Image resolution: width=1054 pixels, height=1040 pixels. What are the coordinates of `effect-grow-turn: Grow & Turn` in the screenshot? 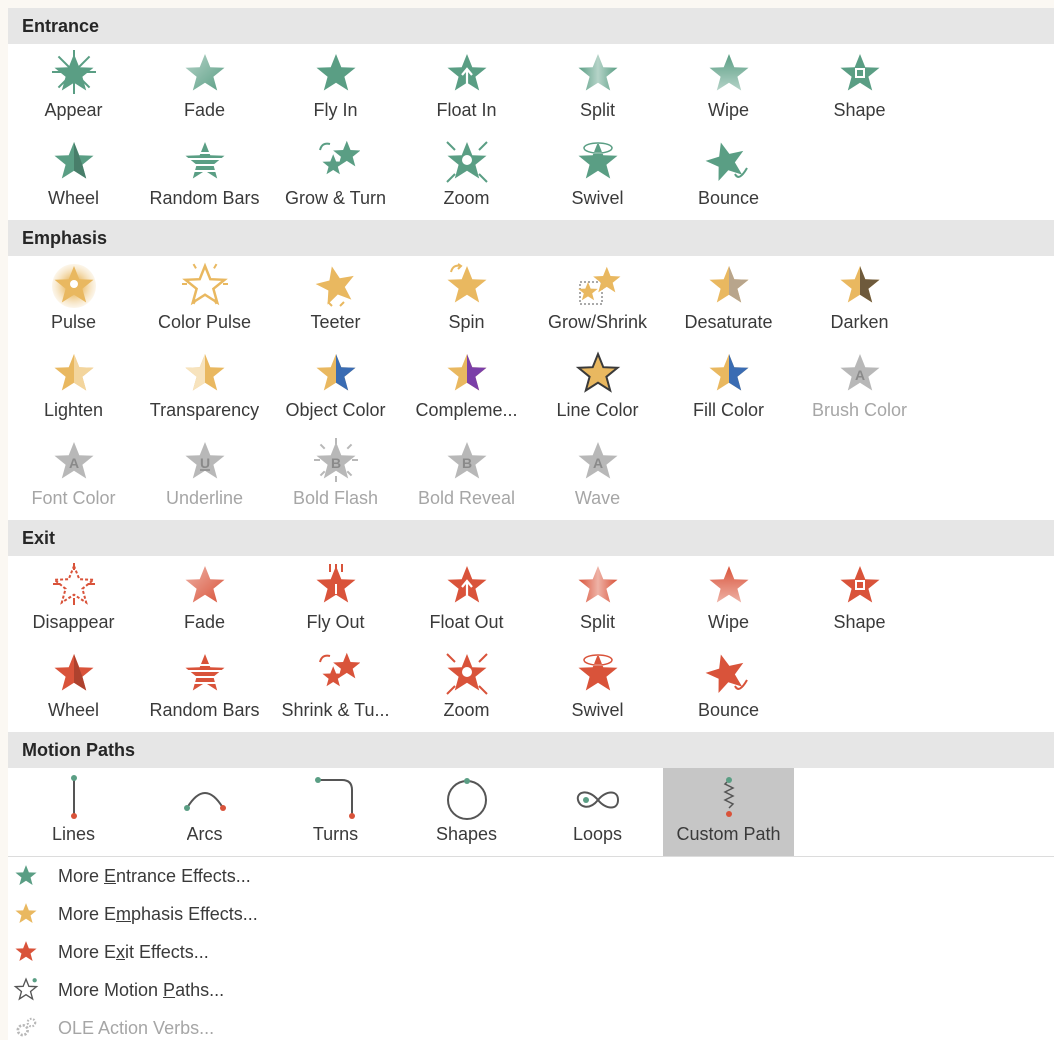 It's located at (335, 176).